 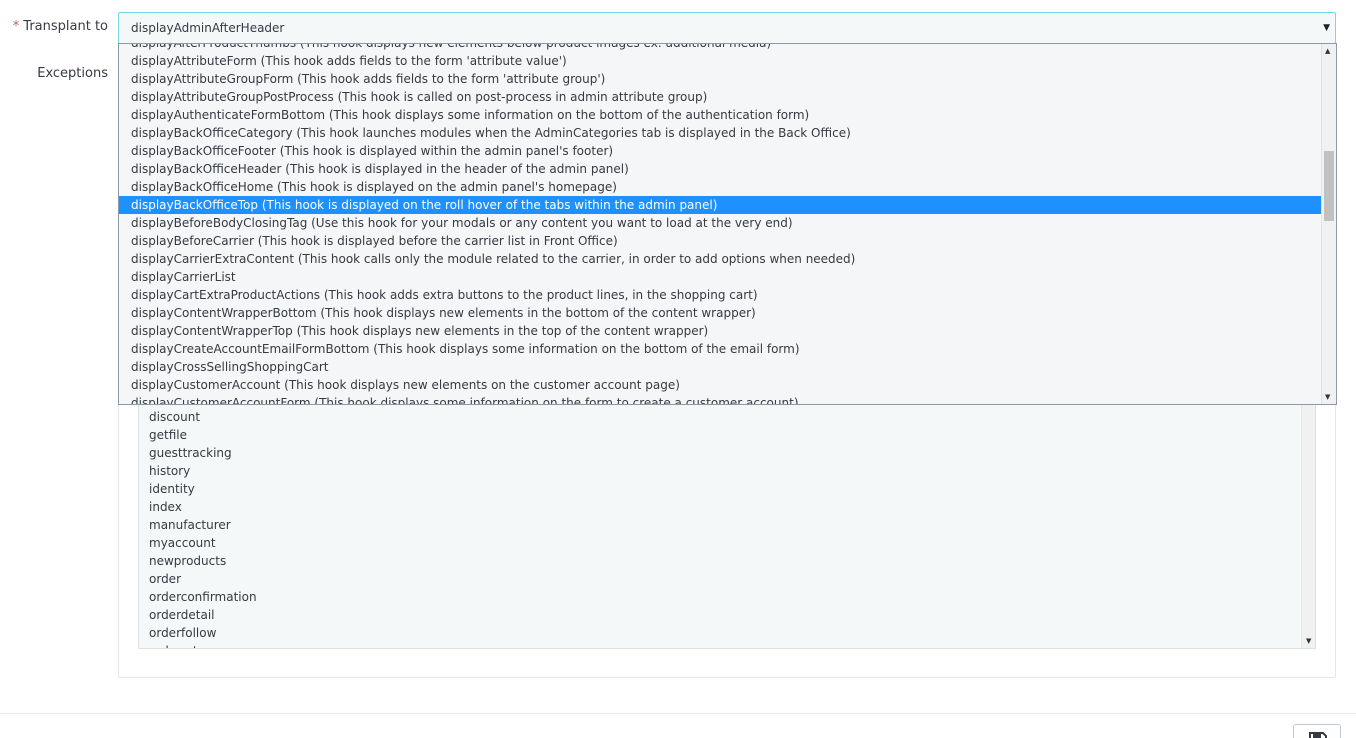 What do you see at coordinates (203, 561) in the screenshot?
I see `exception-item: newproducts` at bounding box center [203, 561].